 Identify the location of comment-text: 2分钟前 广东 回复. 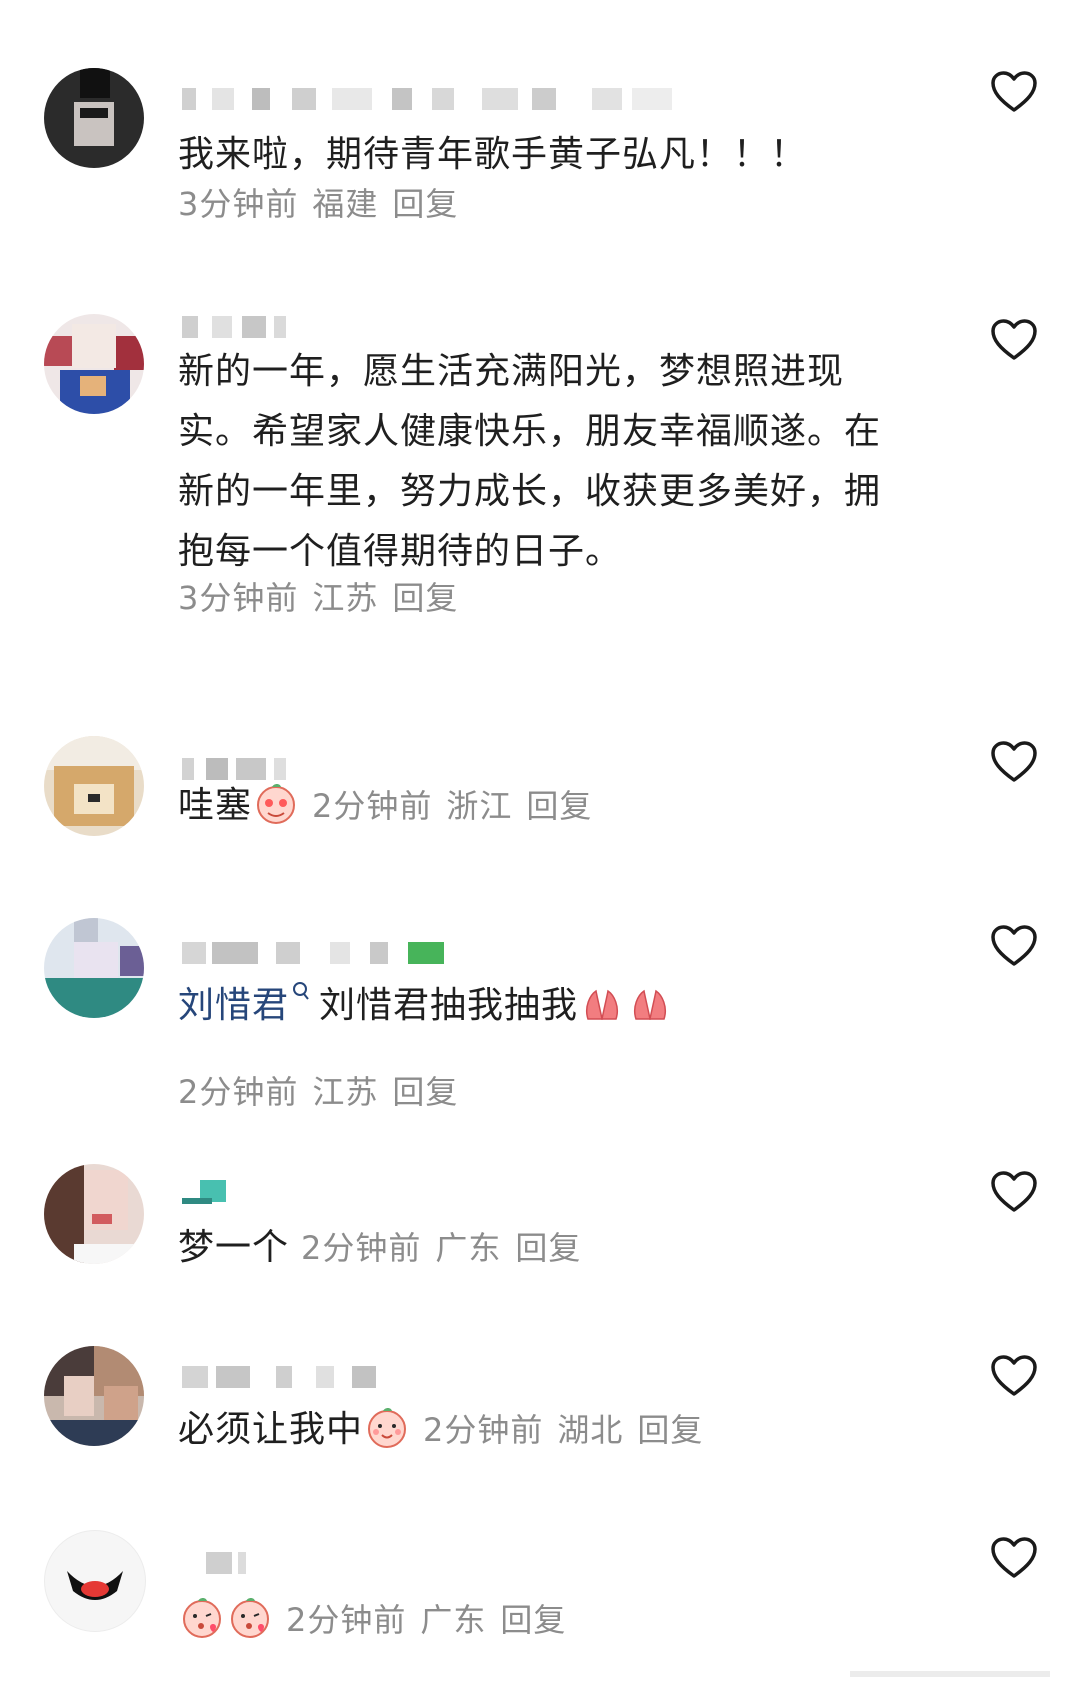
(558, 1620).